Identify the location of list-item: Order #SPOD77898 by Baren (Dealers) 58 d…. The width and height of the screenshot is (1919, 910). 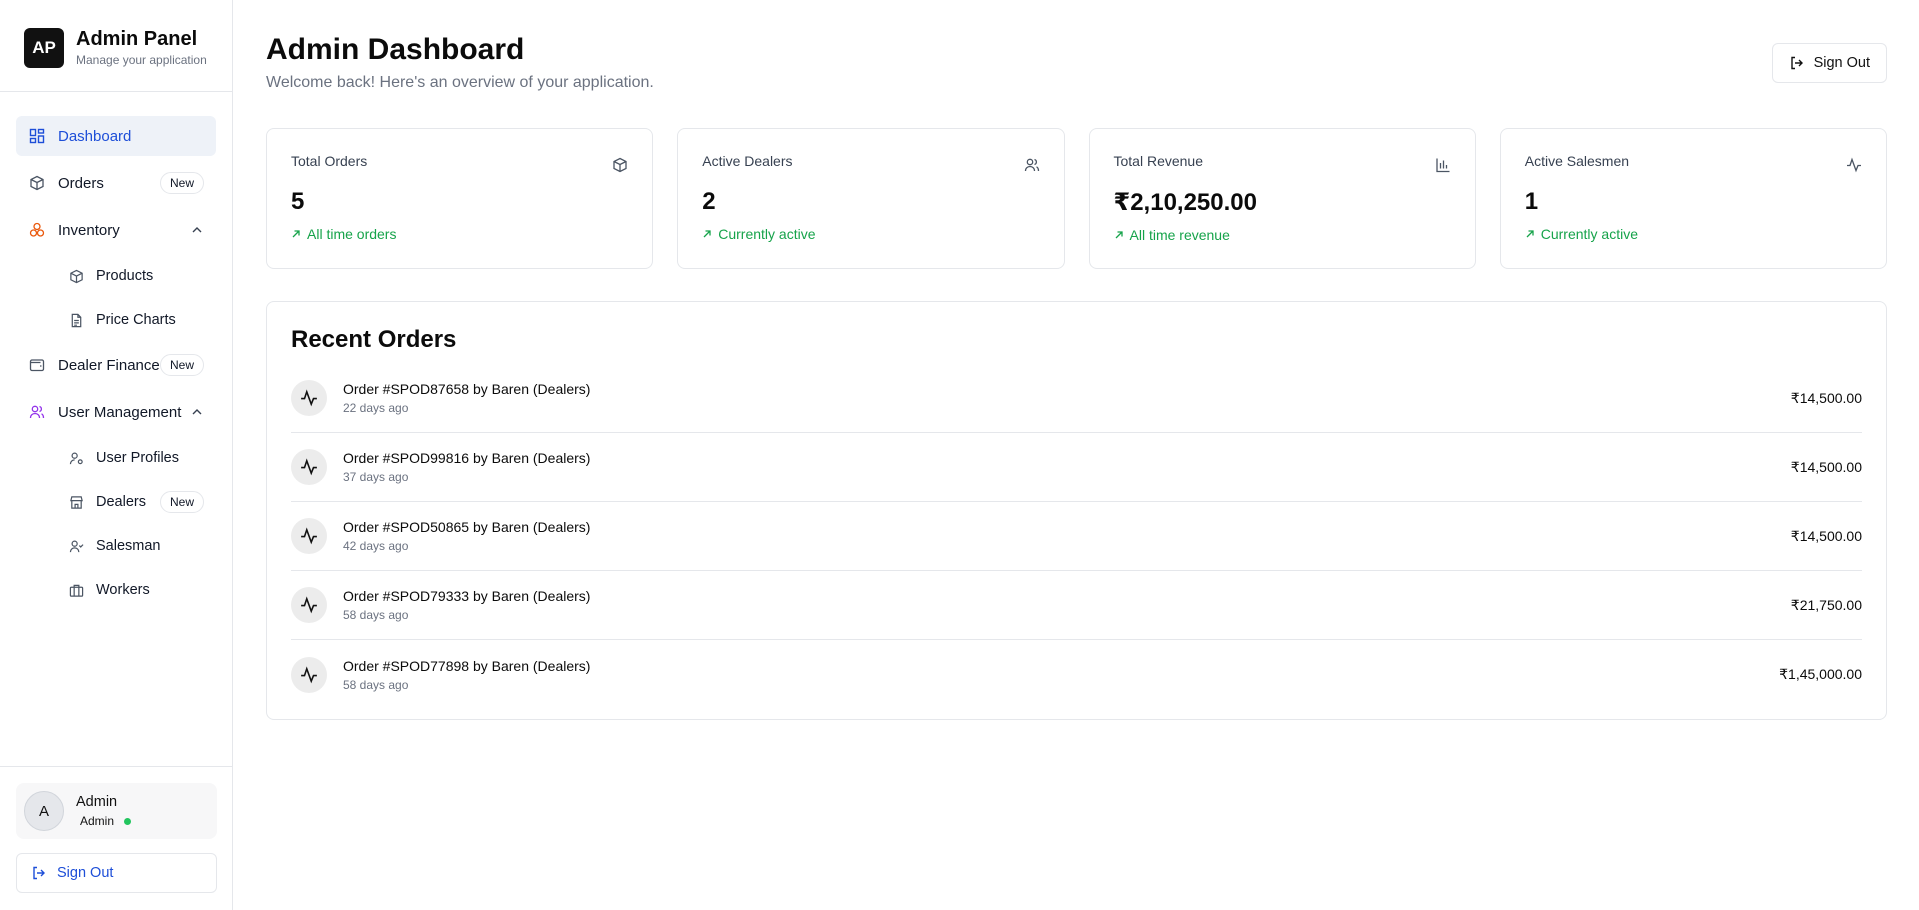
(1076, 674).